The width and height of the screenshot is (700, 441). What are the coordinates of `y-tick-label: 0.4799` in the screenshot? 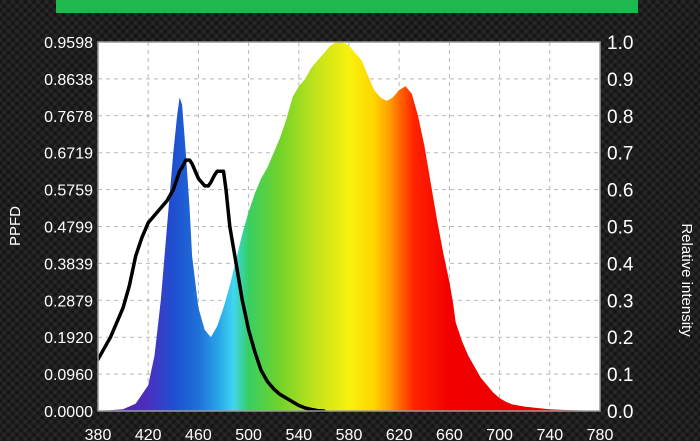 It's located at (68, 228).